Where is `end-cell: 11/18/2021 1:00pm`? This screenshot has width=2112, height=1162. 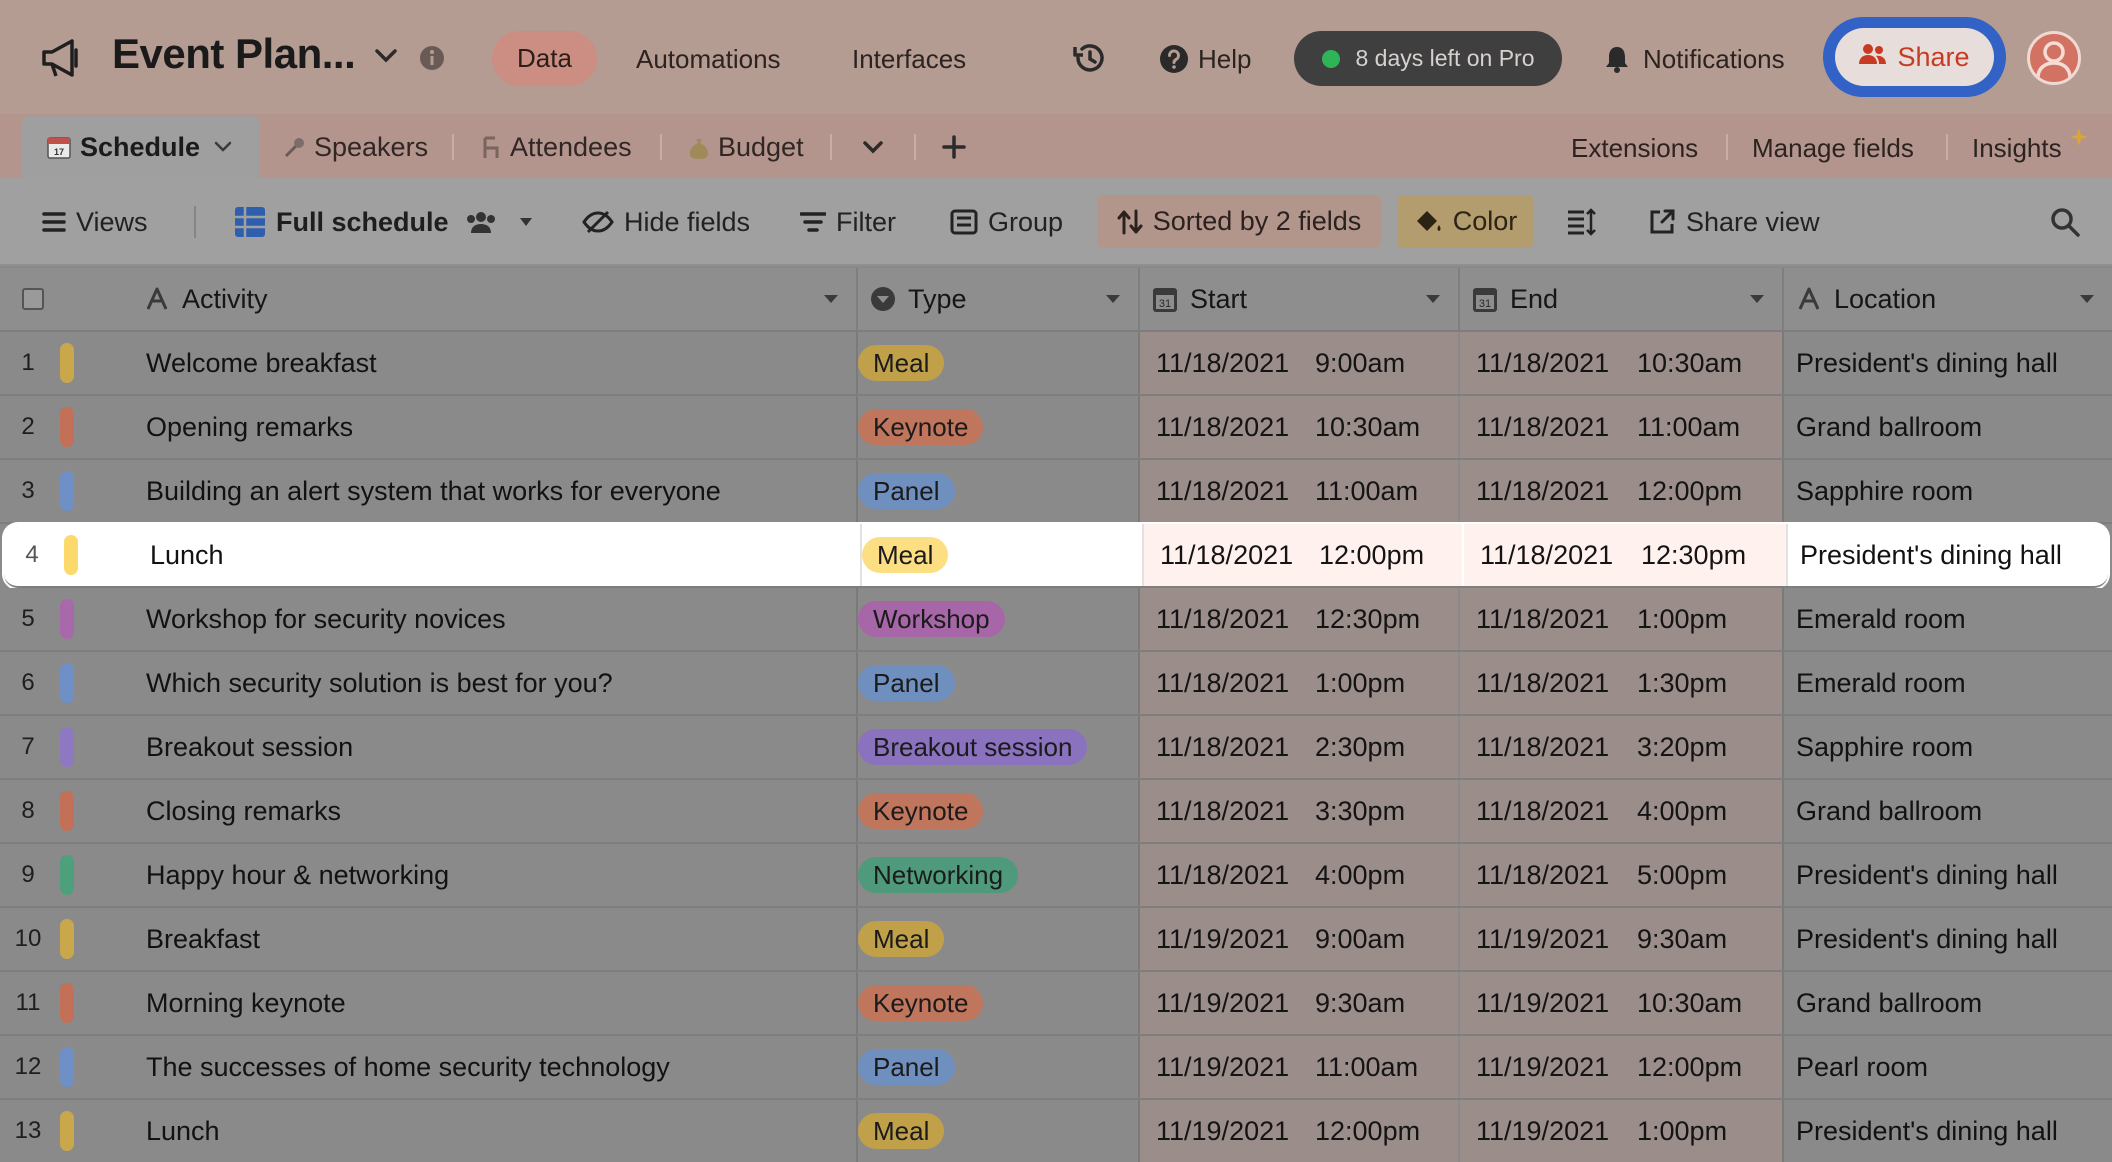
end-cell: 11/18/2021 1:00pm is located at coordinates (1621, 619).